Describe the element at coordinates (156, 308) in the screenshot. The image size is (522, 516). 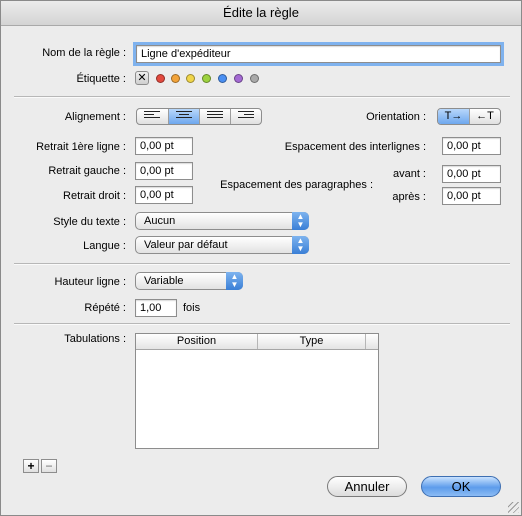
I see `repeat-input: 1,00` at that location.